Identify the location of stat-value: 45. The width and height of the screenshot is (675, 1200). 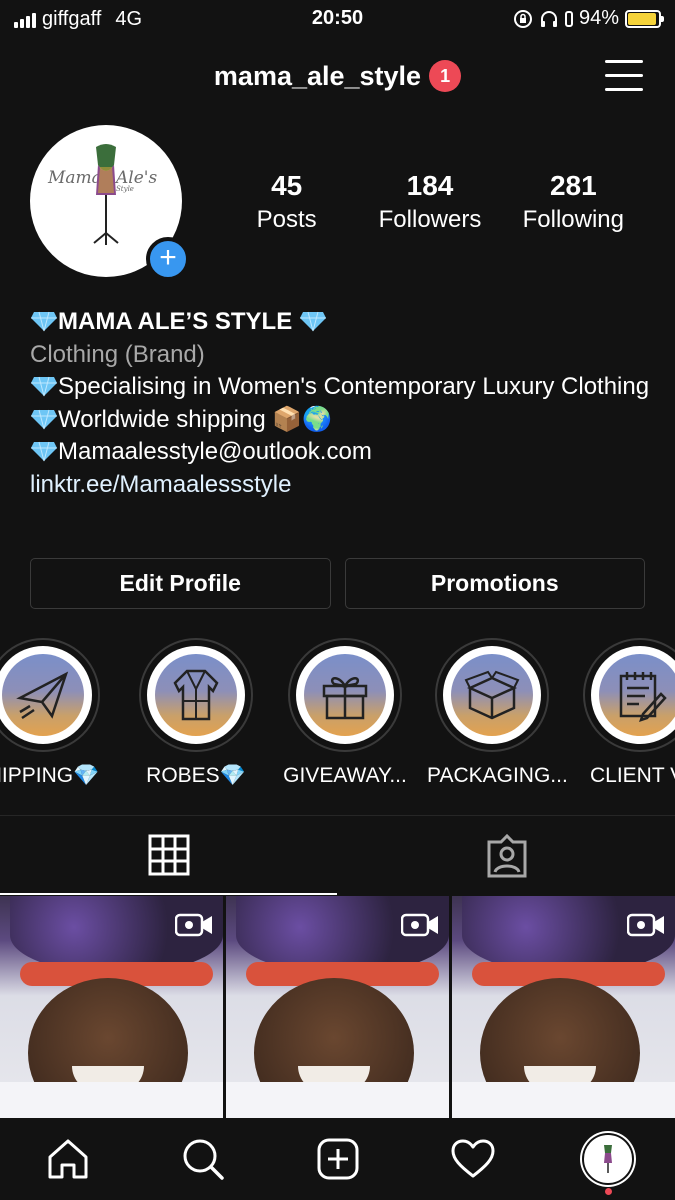
(287, 185).